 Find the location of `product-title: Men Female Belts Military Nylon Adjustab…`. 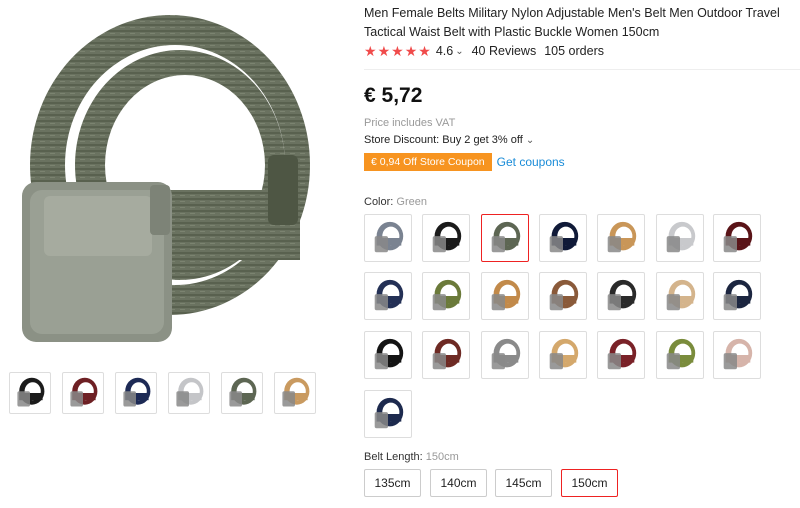

product-title: Men Female Belts Military Nylon Adjustab… is located at coordinates (572, 22).